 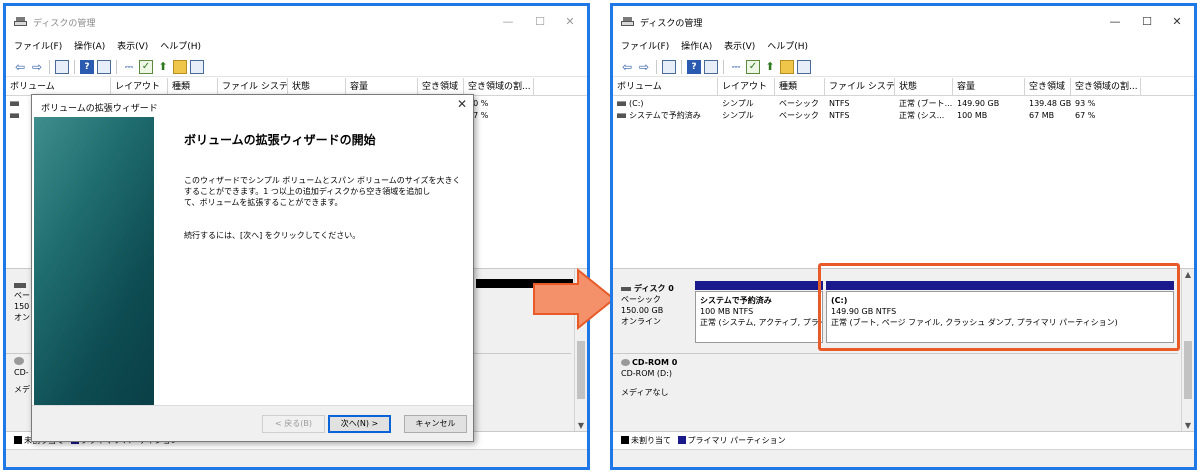 What do you see at coordinates (1085, 115) in the screenshot?
I see `free-pct-cell: 67 %` at bounding box center [1085, 115].